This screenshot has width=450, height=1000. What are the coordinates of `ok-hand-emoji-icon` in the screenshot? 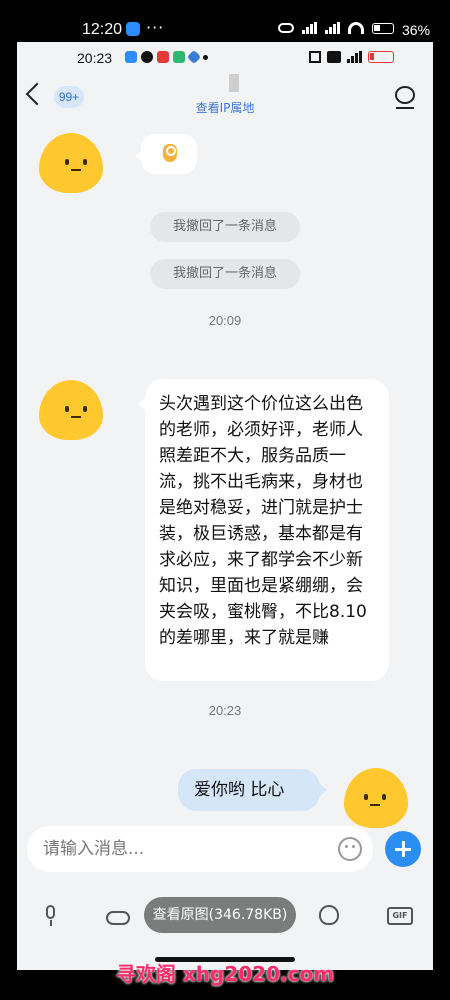 It's located at (170, 153).